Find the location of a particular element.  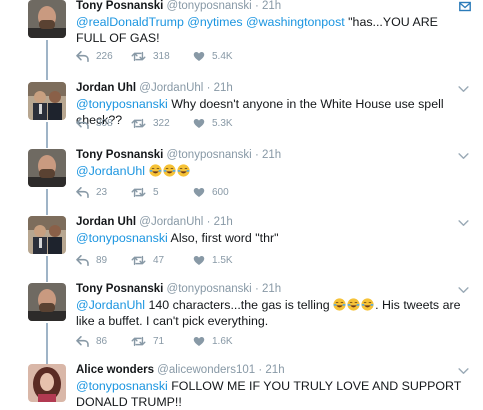

tweet-actions: 226 318 5.4K is located at coordinates (154, 56).